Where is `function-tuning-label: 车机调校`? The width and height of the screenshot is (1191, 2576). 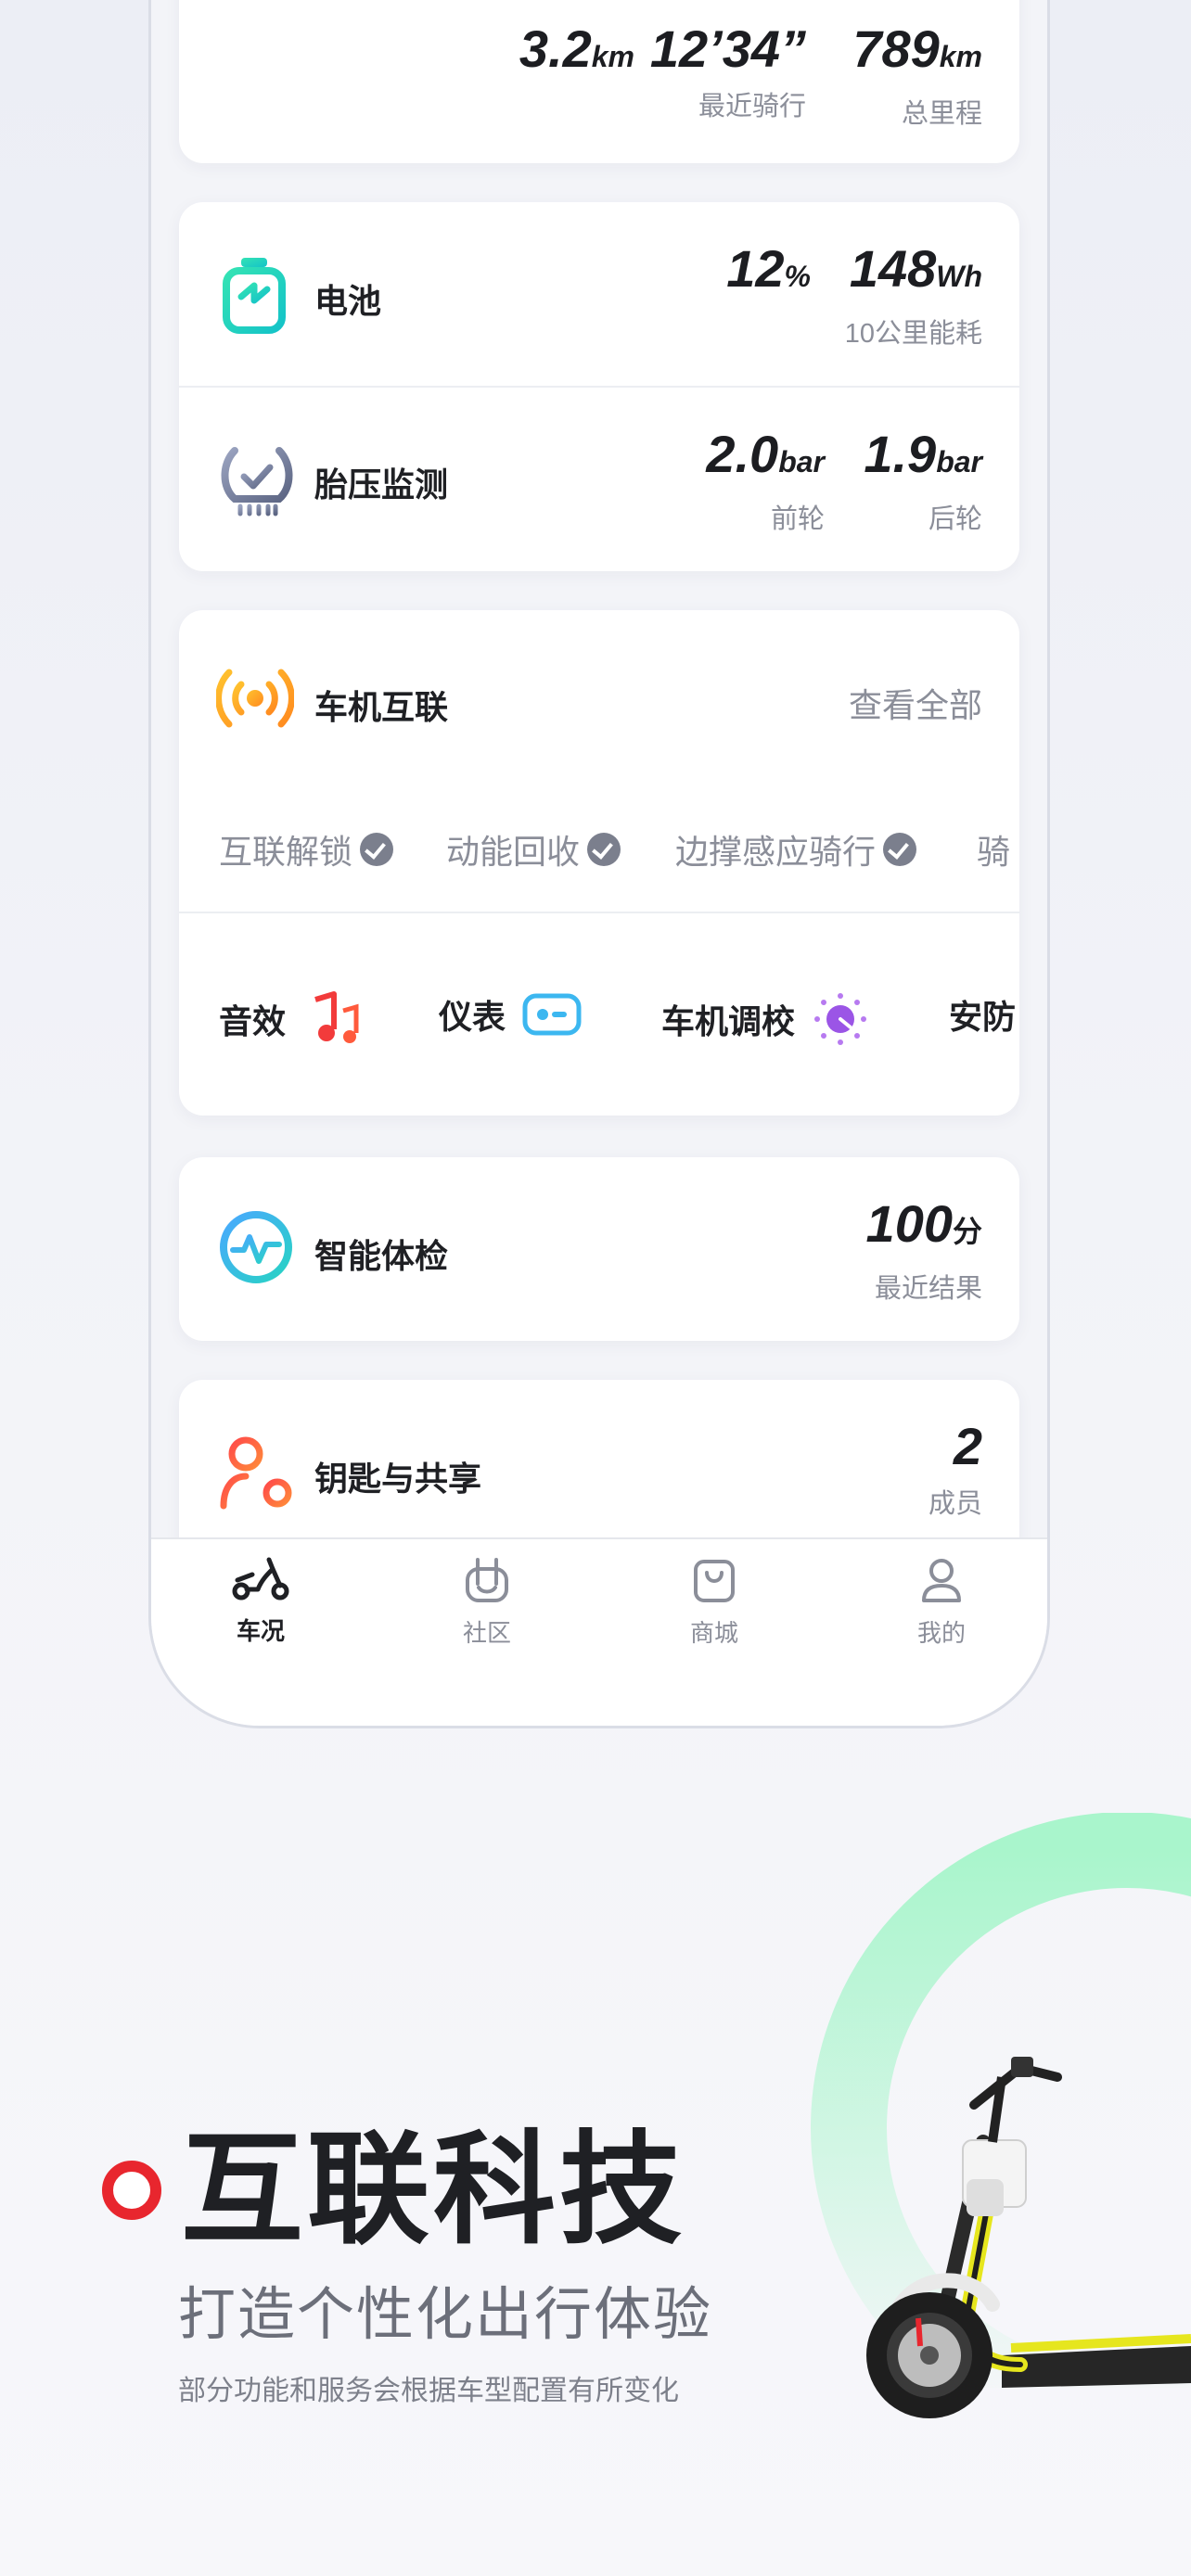
function-tuning-label: 车机调校 is located at coordinates (728, 1021).